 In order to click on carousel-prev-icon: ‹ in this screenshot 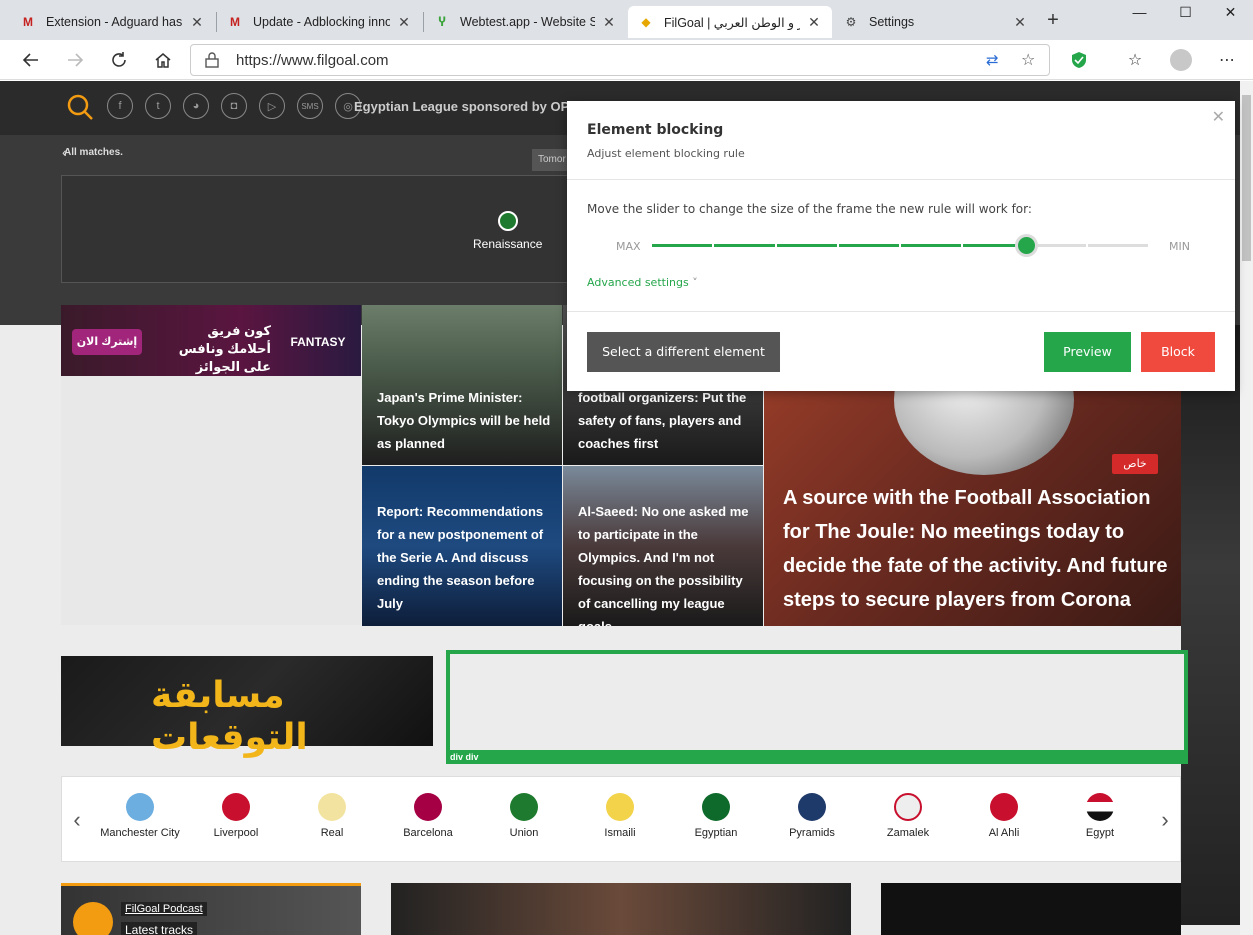, I will do `click(77, 820)`.